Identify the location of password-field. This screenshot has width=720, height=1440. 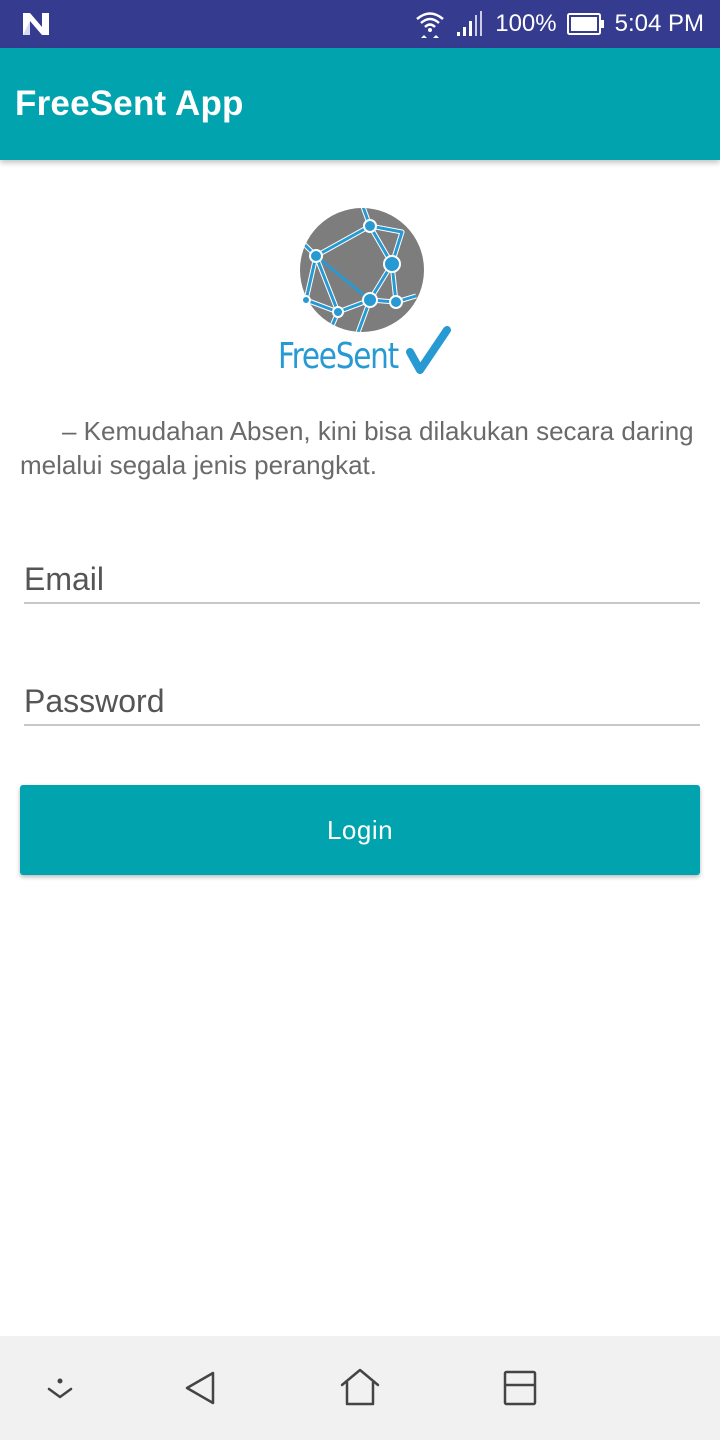
(362, 701).